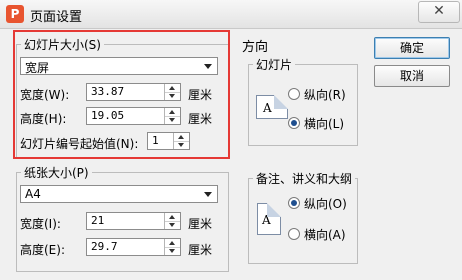 This screenshot has width=462, height=280. I want to click on paper-size-value: A4, so click(33, 194).